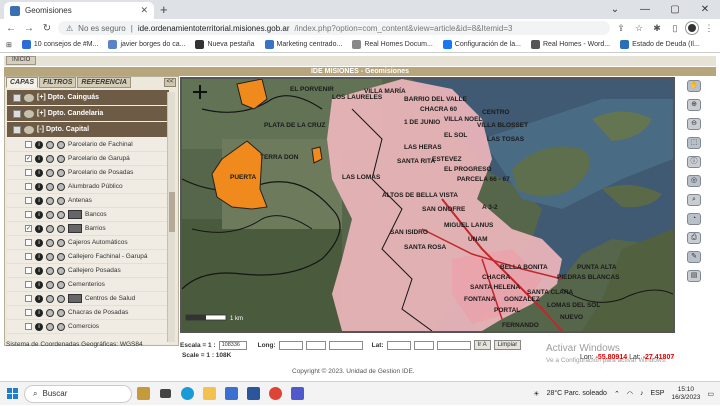 This screenshot has height=406, width=720. Describe the element at coordinates (398, 345) in the screenshot. I see `lat-degrees-input` at that location.